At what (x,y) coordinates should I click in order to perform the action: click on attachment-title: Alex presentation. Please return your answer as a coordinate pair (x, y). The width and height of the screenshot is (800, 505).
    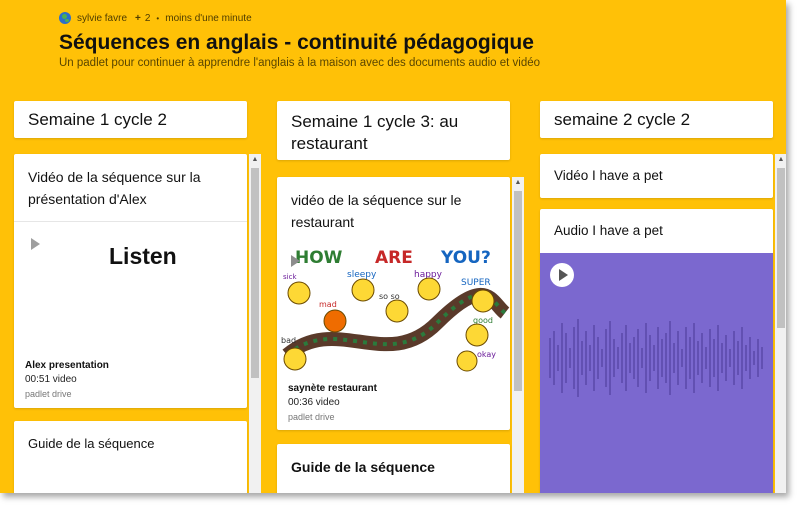
    Looking at the image, I should click on (67, 365).